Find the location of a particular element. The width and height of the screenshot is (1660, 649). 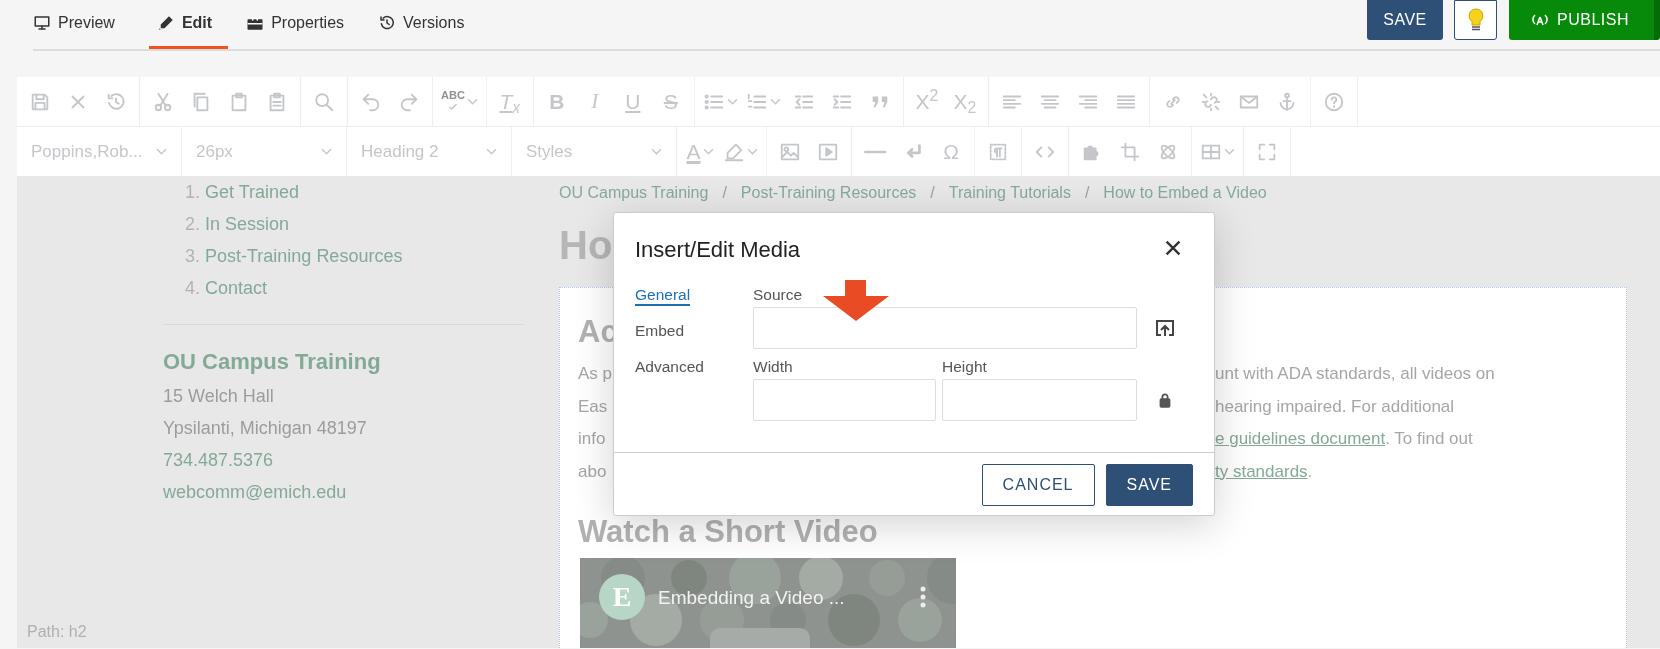

dialog-tab: General is located at coordinates (663, 295).